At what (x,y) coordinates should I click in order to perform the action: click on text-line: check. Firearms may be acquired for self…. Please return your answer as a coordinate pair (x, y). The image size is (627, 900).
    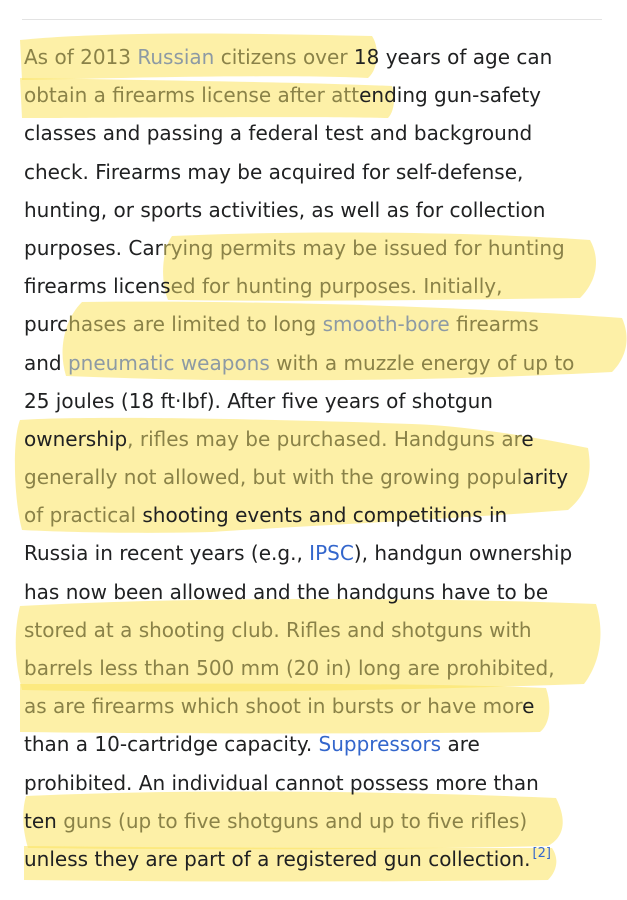
    Looking at the image, I should click on (316, 172).